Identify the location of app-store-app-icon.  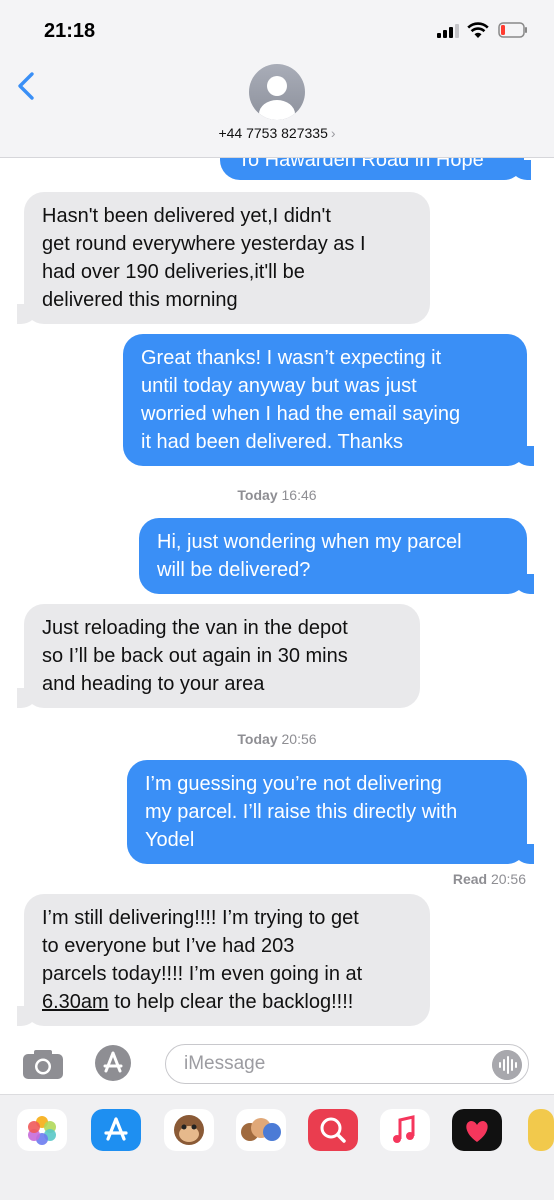
(116, 1130).